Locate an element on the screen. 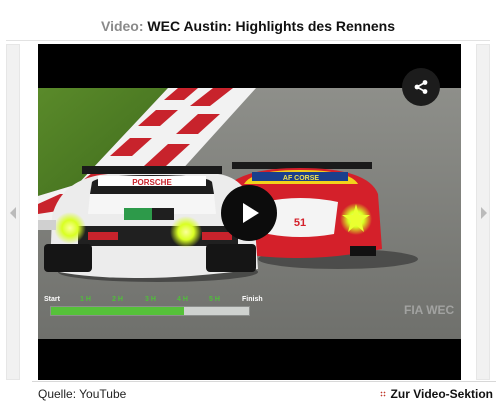  share-button is located at coordinates (421, 87).